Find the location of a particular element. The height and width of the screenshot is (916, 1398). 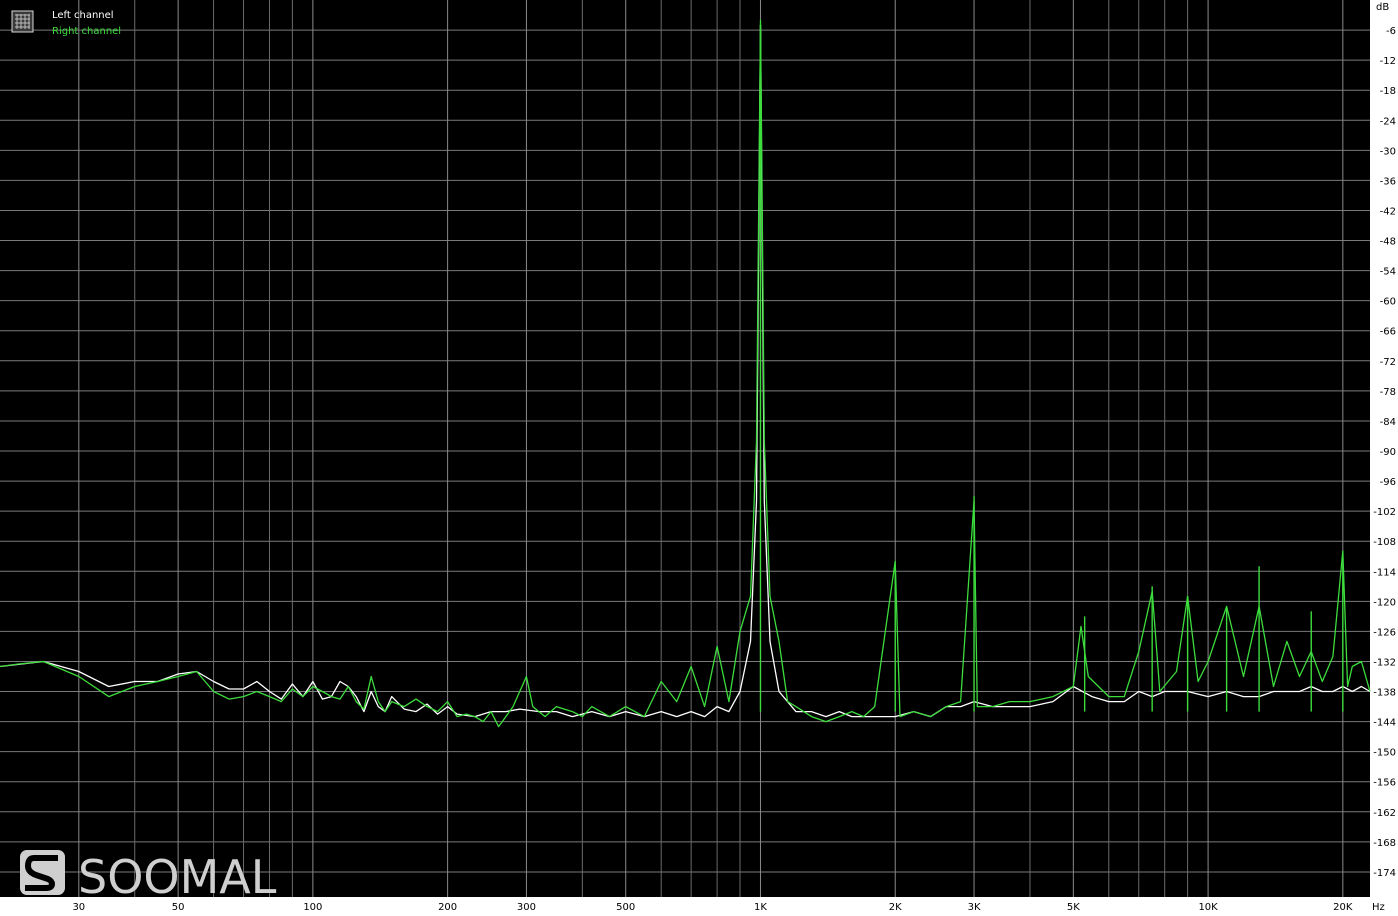

y-tick-label: -114 is located at coordinates (1384, 572).